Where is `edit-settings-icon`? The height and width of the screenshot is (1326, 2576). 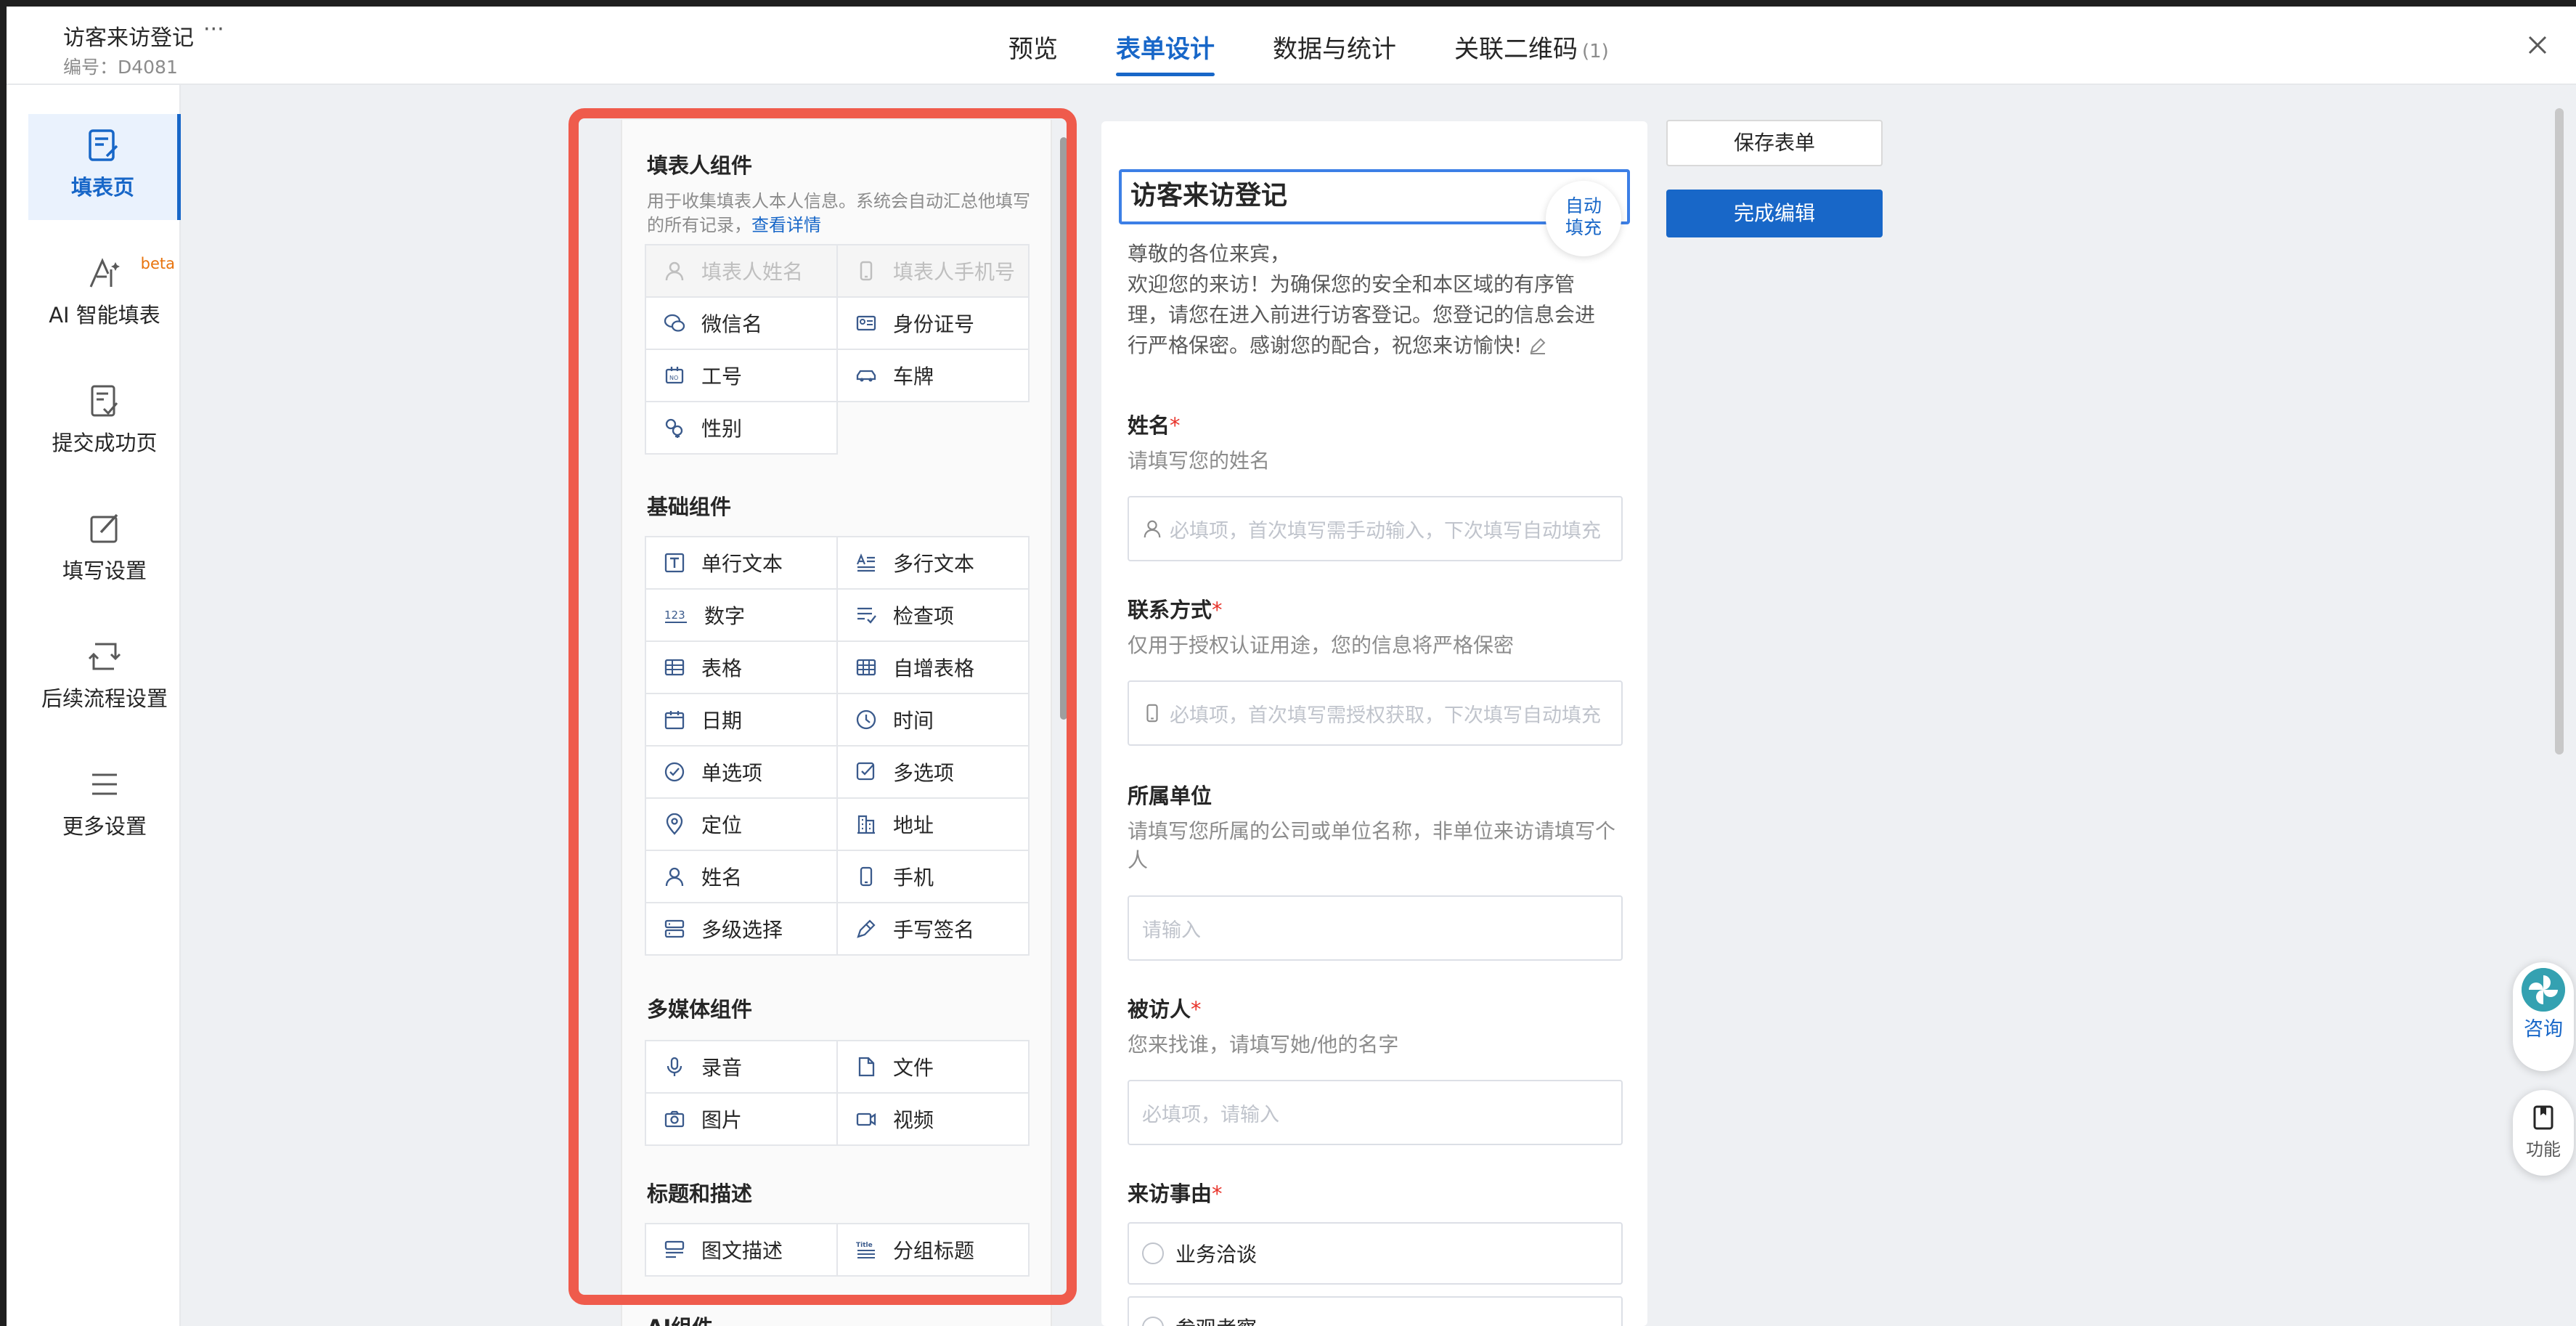 edit-settings-icon is located at coordinates (104, 528).